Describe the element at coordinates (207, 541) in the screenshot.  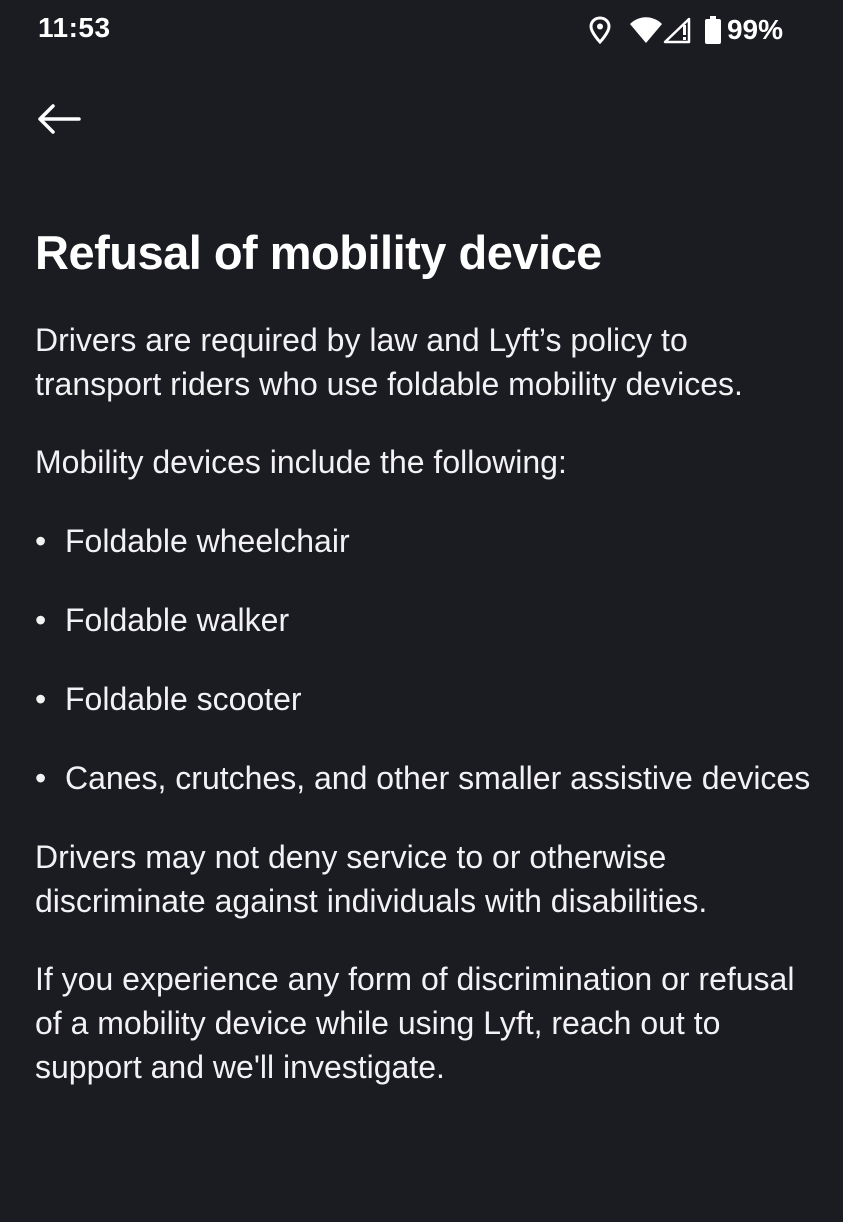
I see `list-item-text: Foldable wheelchair` at that location.